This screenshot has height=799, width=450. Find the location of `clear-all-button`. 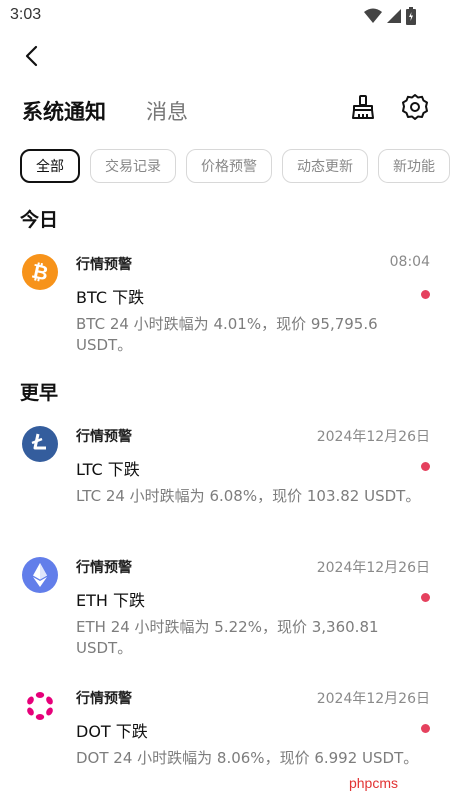

clear-all-button is located at coordinates (363, 109).